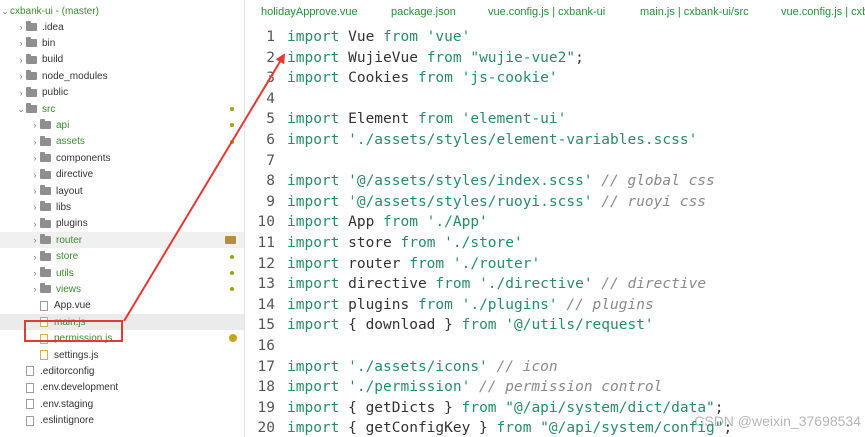 This screenshot has width=865, height=437. Describe the element at coordinates (73, 331) in the screenshot. I see `highlight-box` at that location.